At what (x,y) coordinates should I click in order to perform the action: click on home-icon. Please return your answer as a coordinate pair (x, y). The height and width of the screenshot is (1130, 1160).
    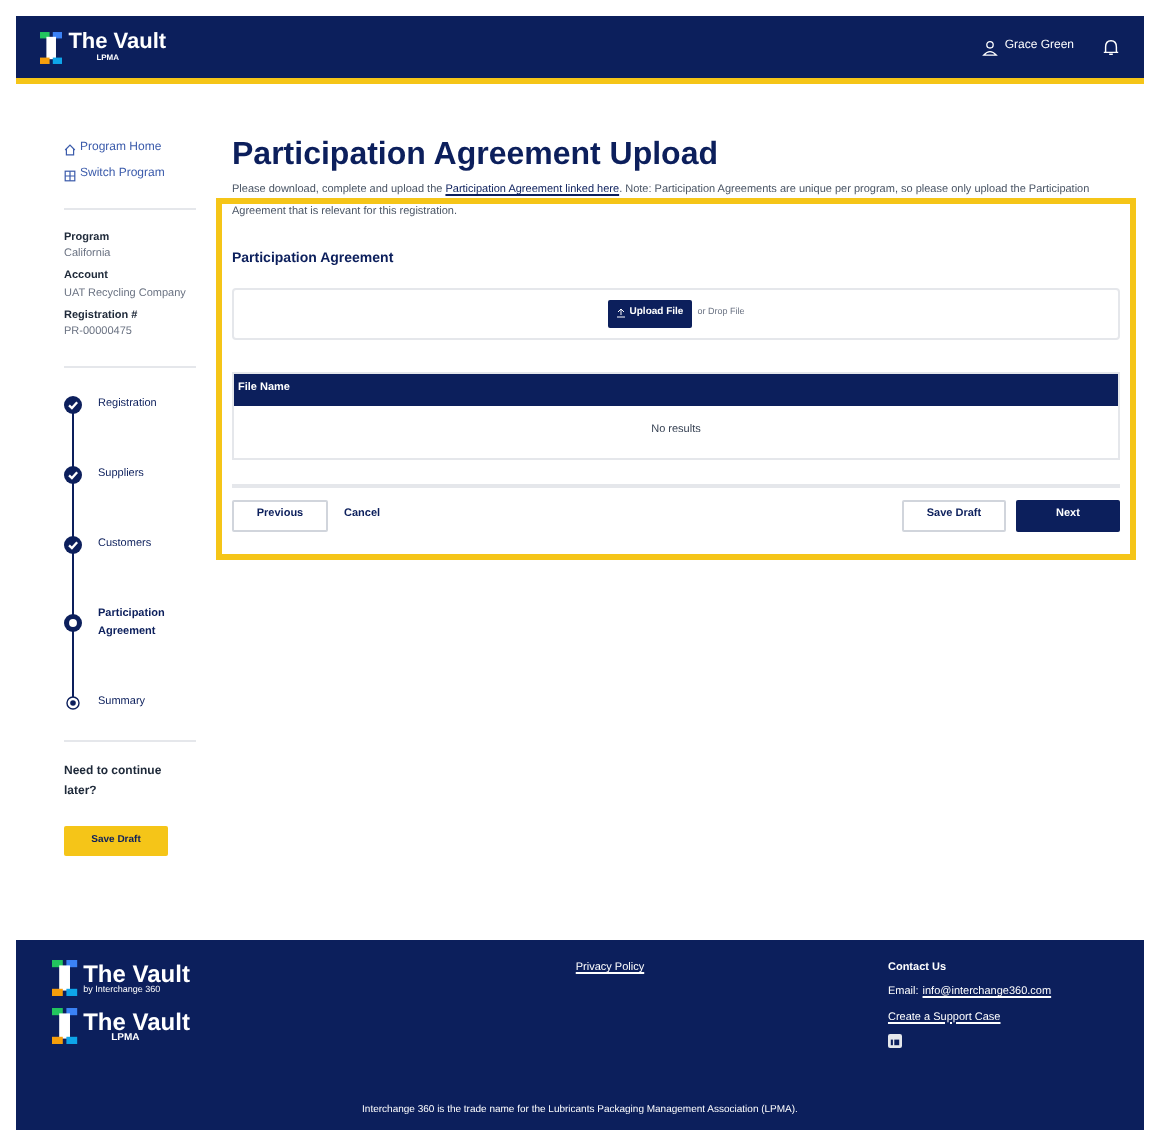
    Looking at the image, I should click on (70, 149).